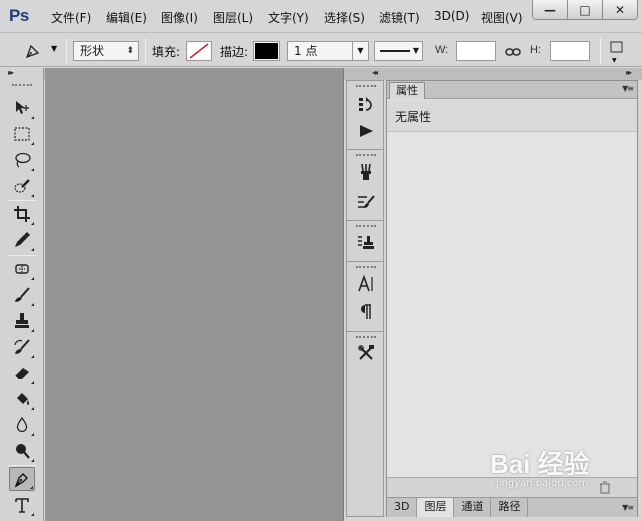 This screenshot has width=642, height=521. What do you see at coordinates (22, 425) in the screenshot?
I see `blur-tool-icon` at bounding box center [22, 425].